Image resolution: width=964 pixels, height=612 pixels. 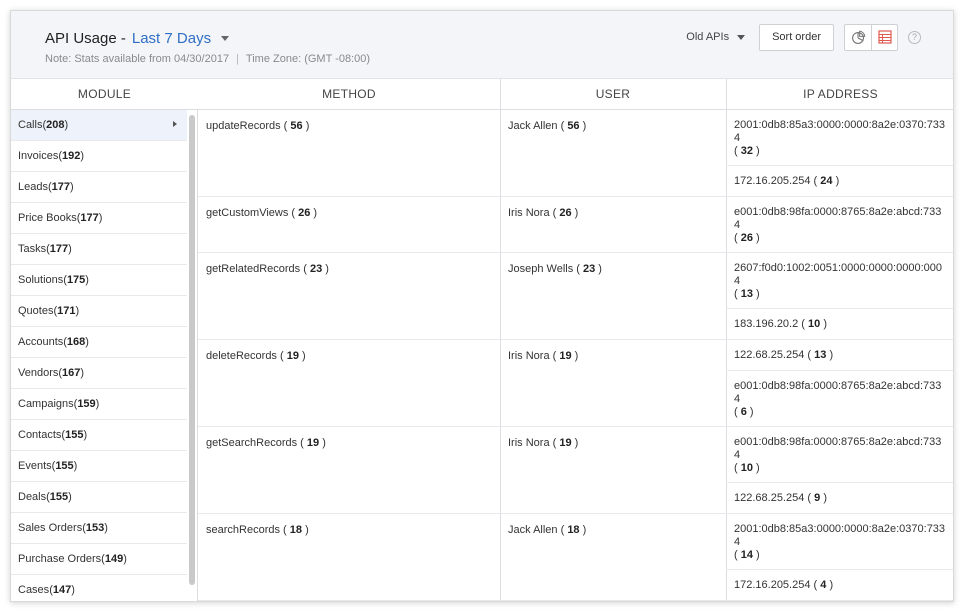 What do you see at coordinates (247, 213) in the screenshot?
I see `method-name: getCustomViews` at bounding box center [247, 213].